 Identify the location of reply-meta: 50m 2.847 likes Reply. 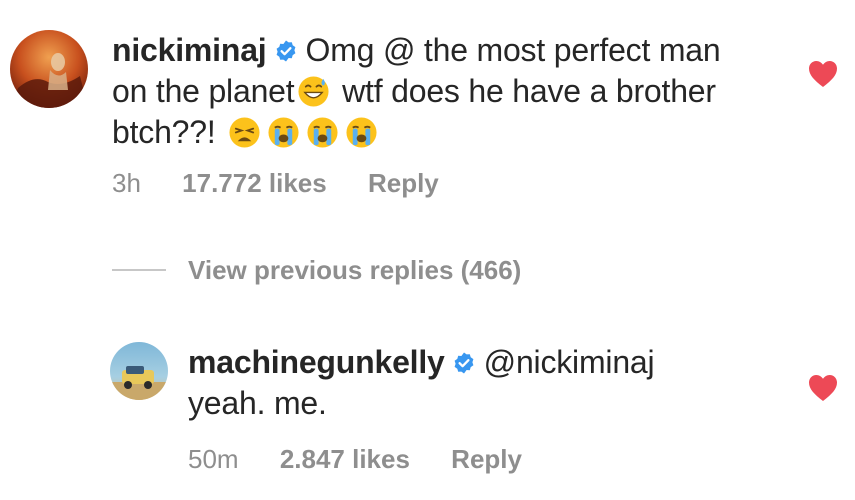
(355, 459).